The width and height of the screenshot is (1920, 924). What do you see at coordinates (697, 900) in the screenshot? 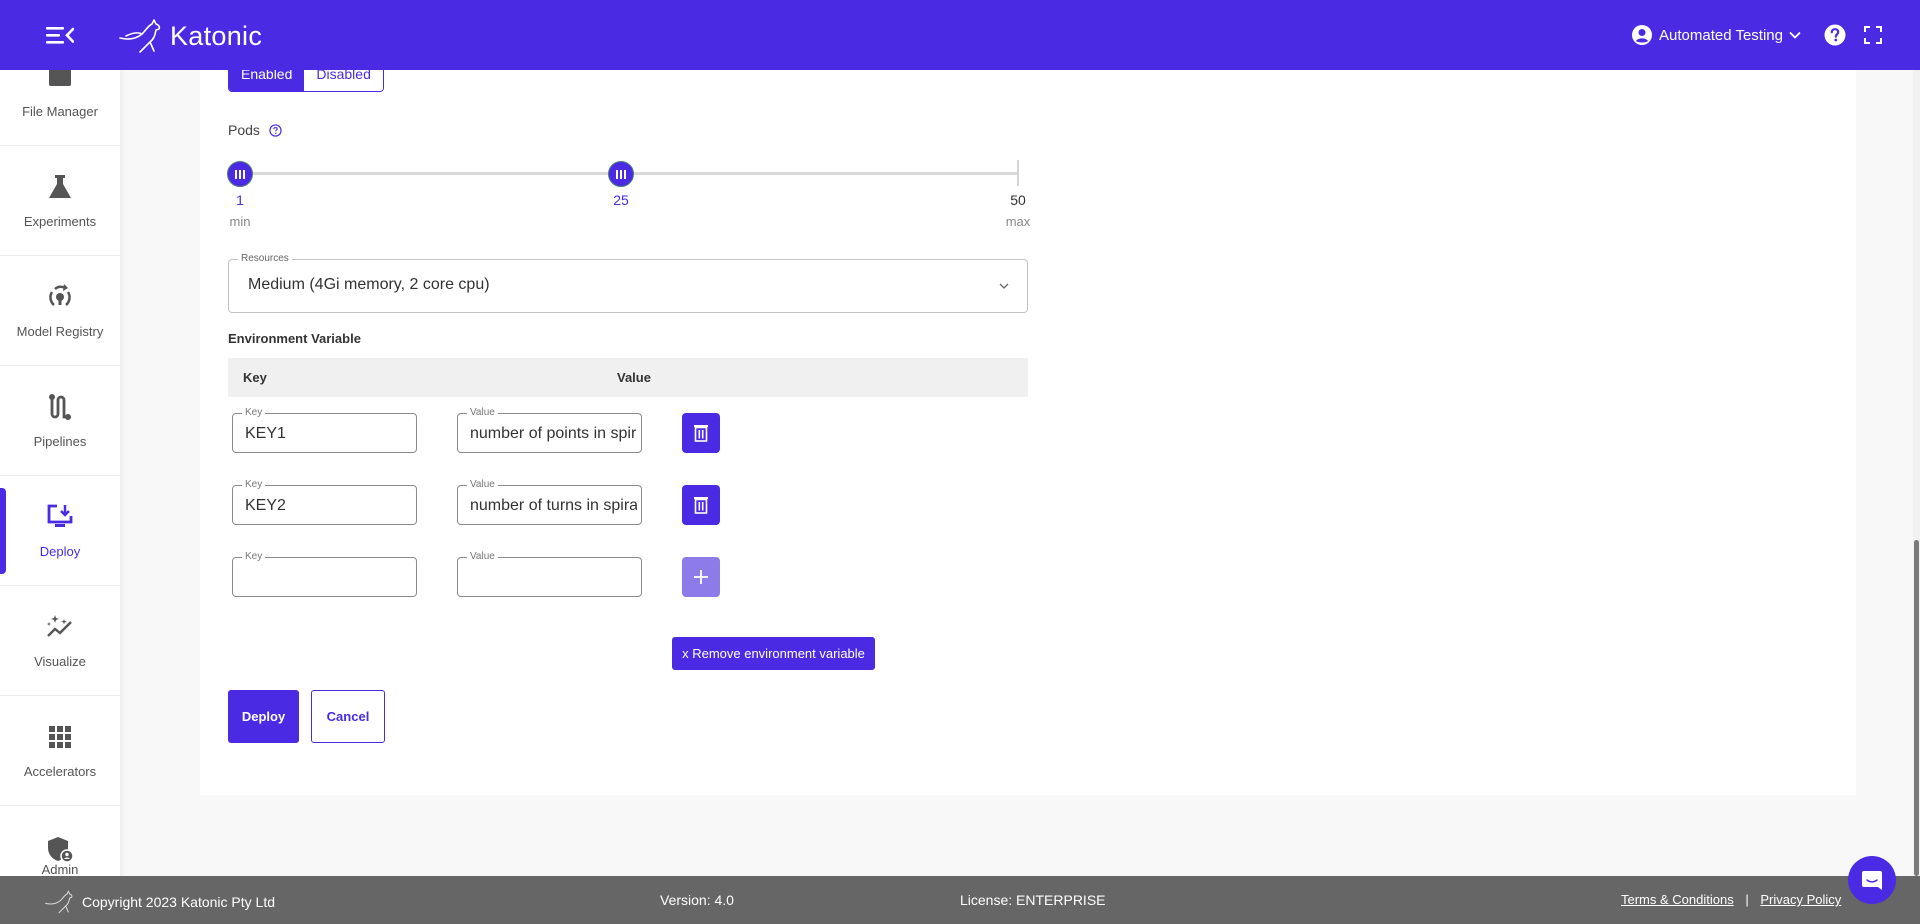
I see `footer-version: Version: 4.0` at bounding box center [697, 900].